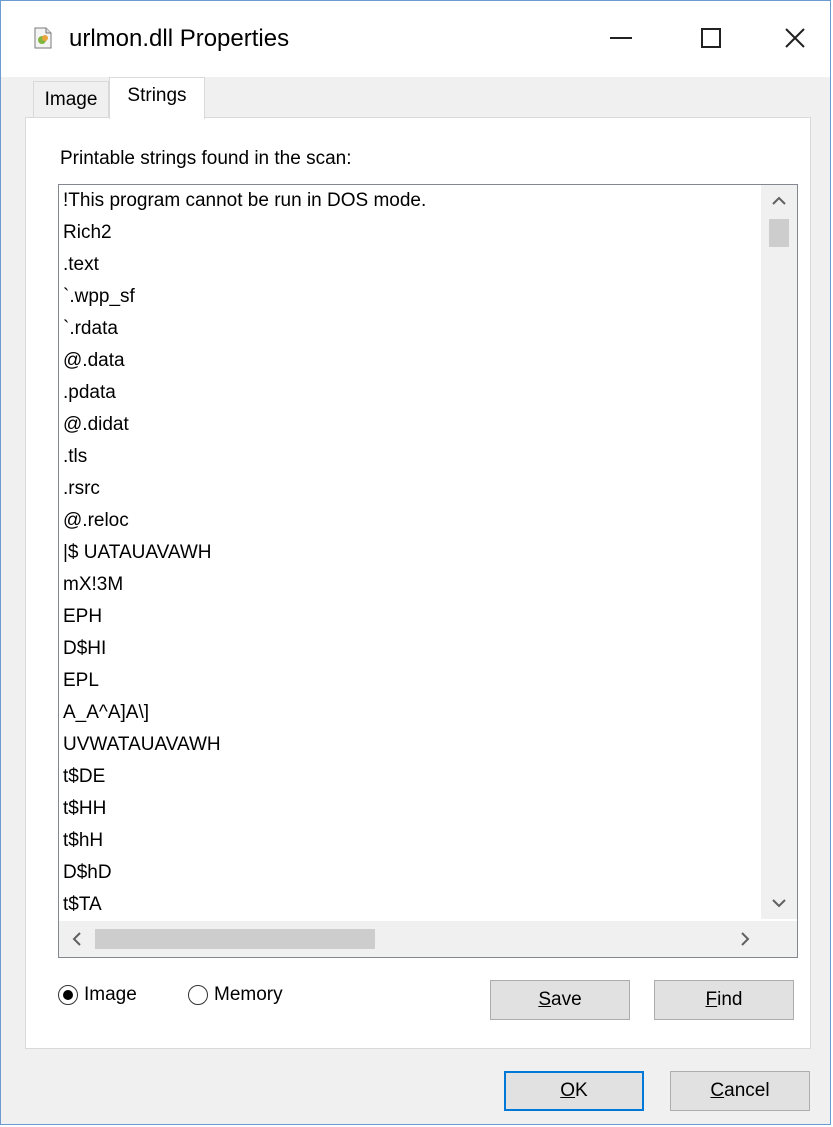  I want to click on ok-label: K, so click(581, 1090).